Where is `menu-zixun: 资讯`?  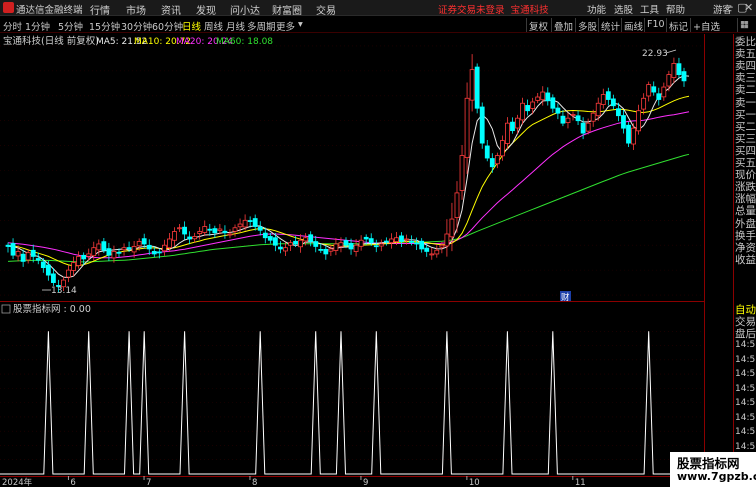 menu-zixun: 资讯 is located at coordinates (171, 9).